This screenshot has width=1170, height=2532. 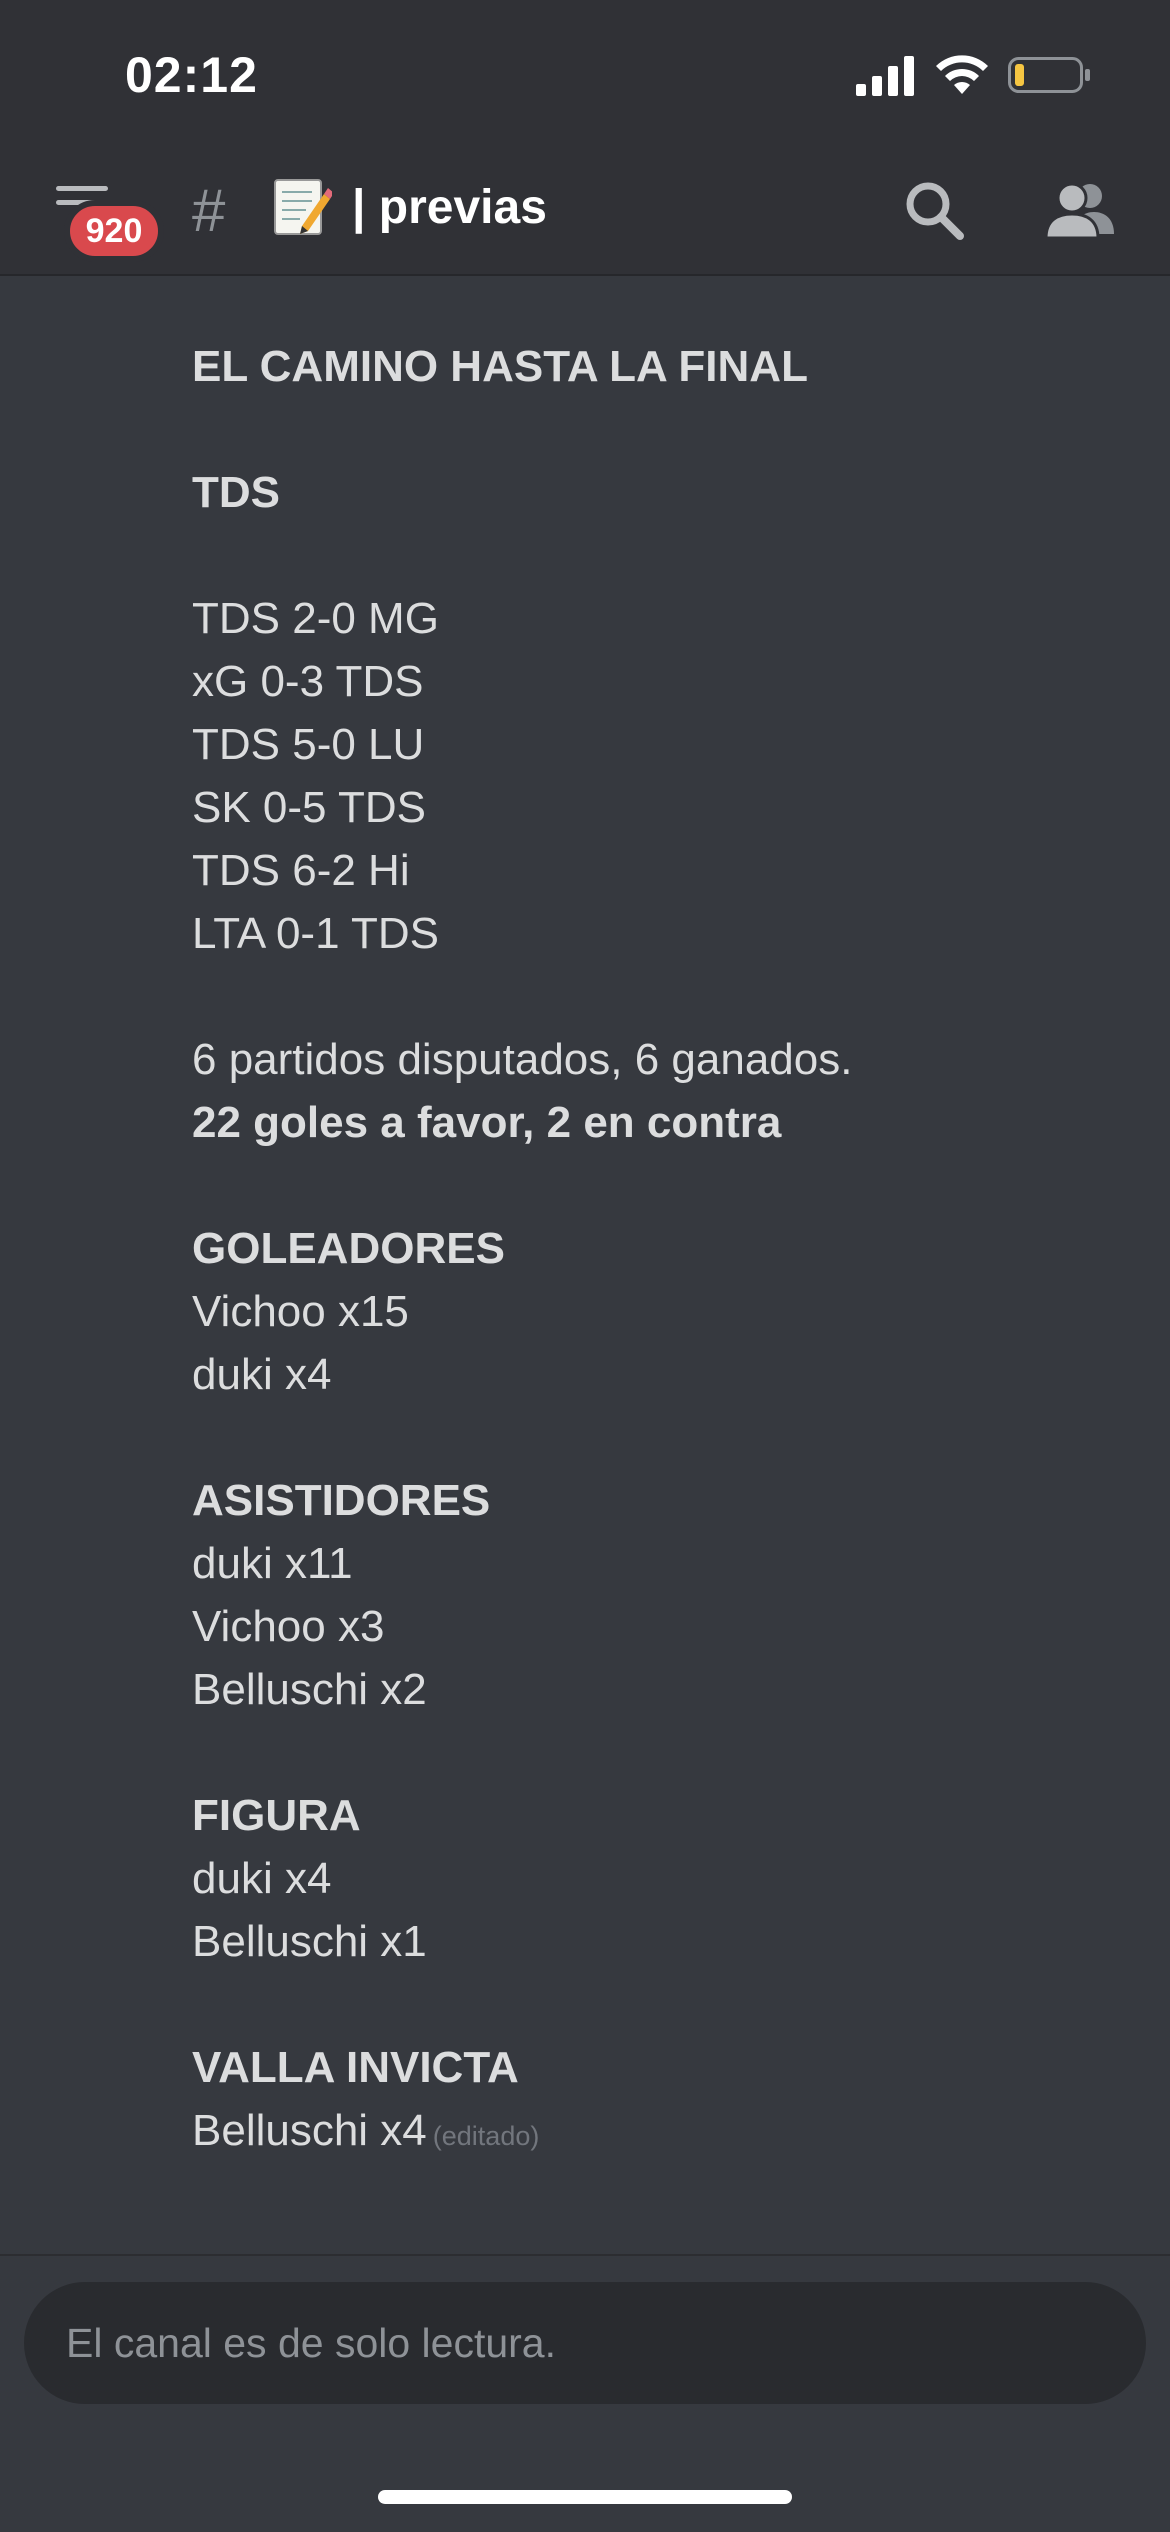 What do you see at coordinates (300, 1311) in the screenshot?
I see `scorer-item: Vichoo x15` at bounding box center [300, 1311].